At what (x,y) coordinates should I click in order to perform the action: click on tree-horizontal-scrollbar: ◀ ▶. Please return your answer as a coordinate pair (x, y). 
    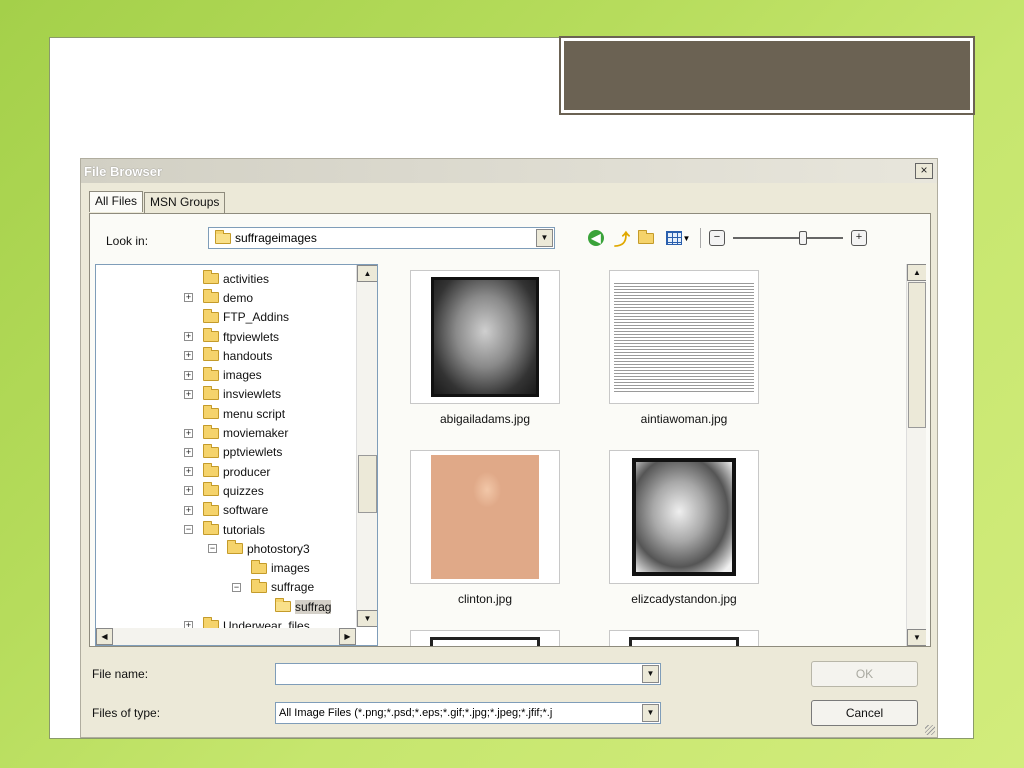
    Looking at the image, I should click on (226, 636).